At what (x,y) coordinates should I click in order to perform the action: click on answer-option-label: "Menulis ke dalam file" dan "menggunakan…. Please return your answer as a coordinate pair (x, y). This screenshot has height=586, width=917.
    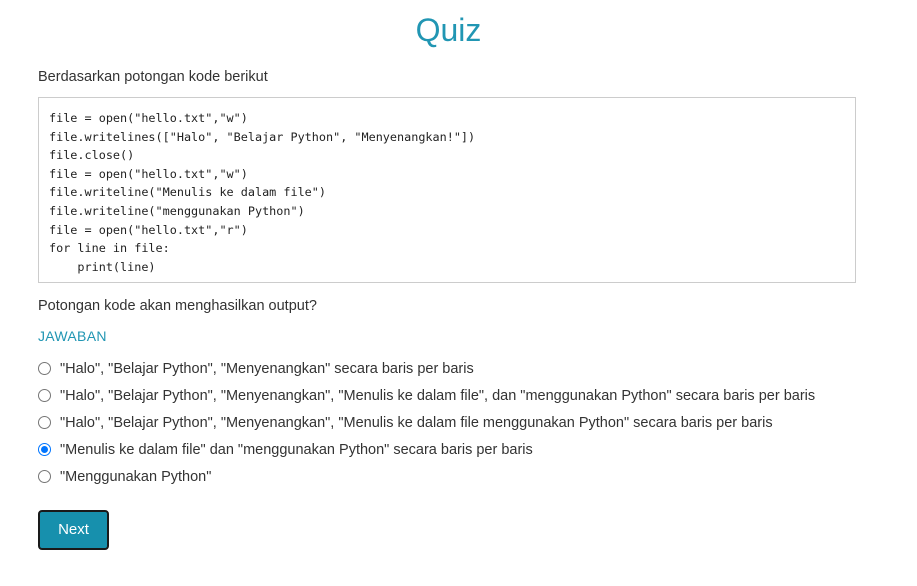
    Looking at the image, I should click on (296, 449).